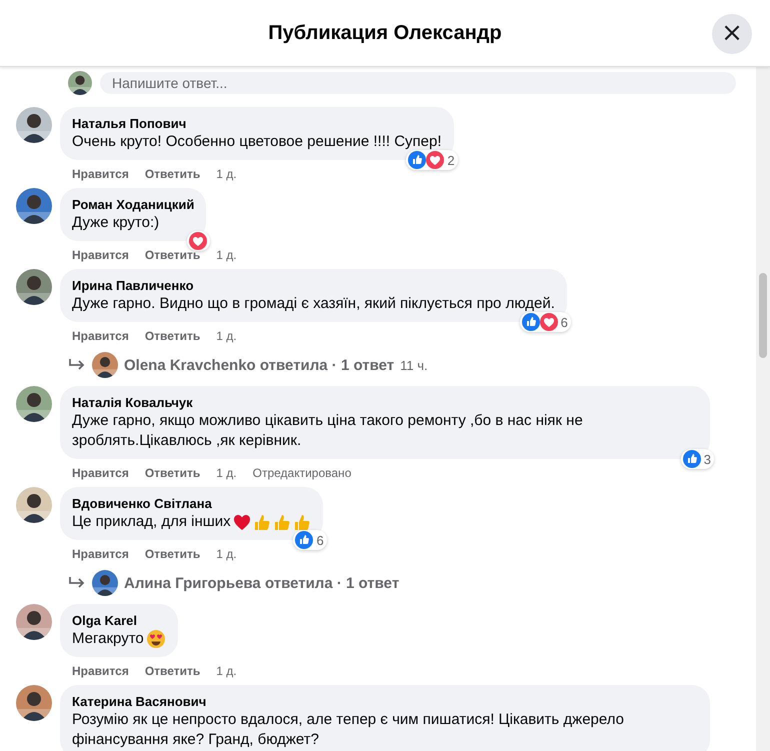 This screenshot has height=751, width=770. I want to click on comment-author: Роман Ходаницкий, so click(133, 204).